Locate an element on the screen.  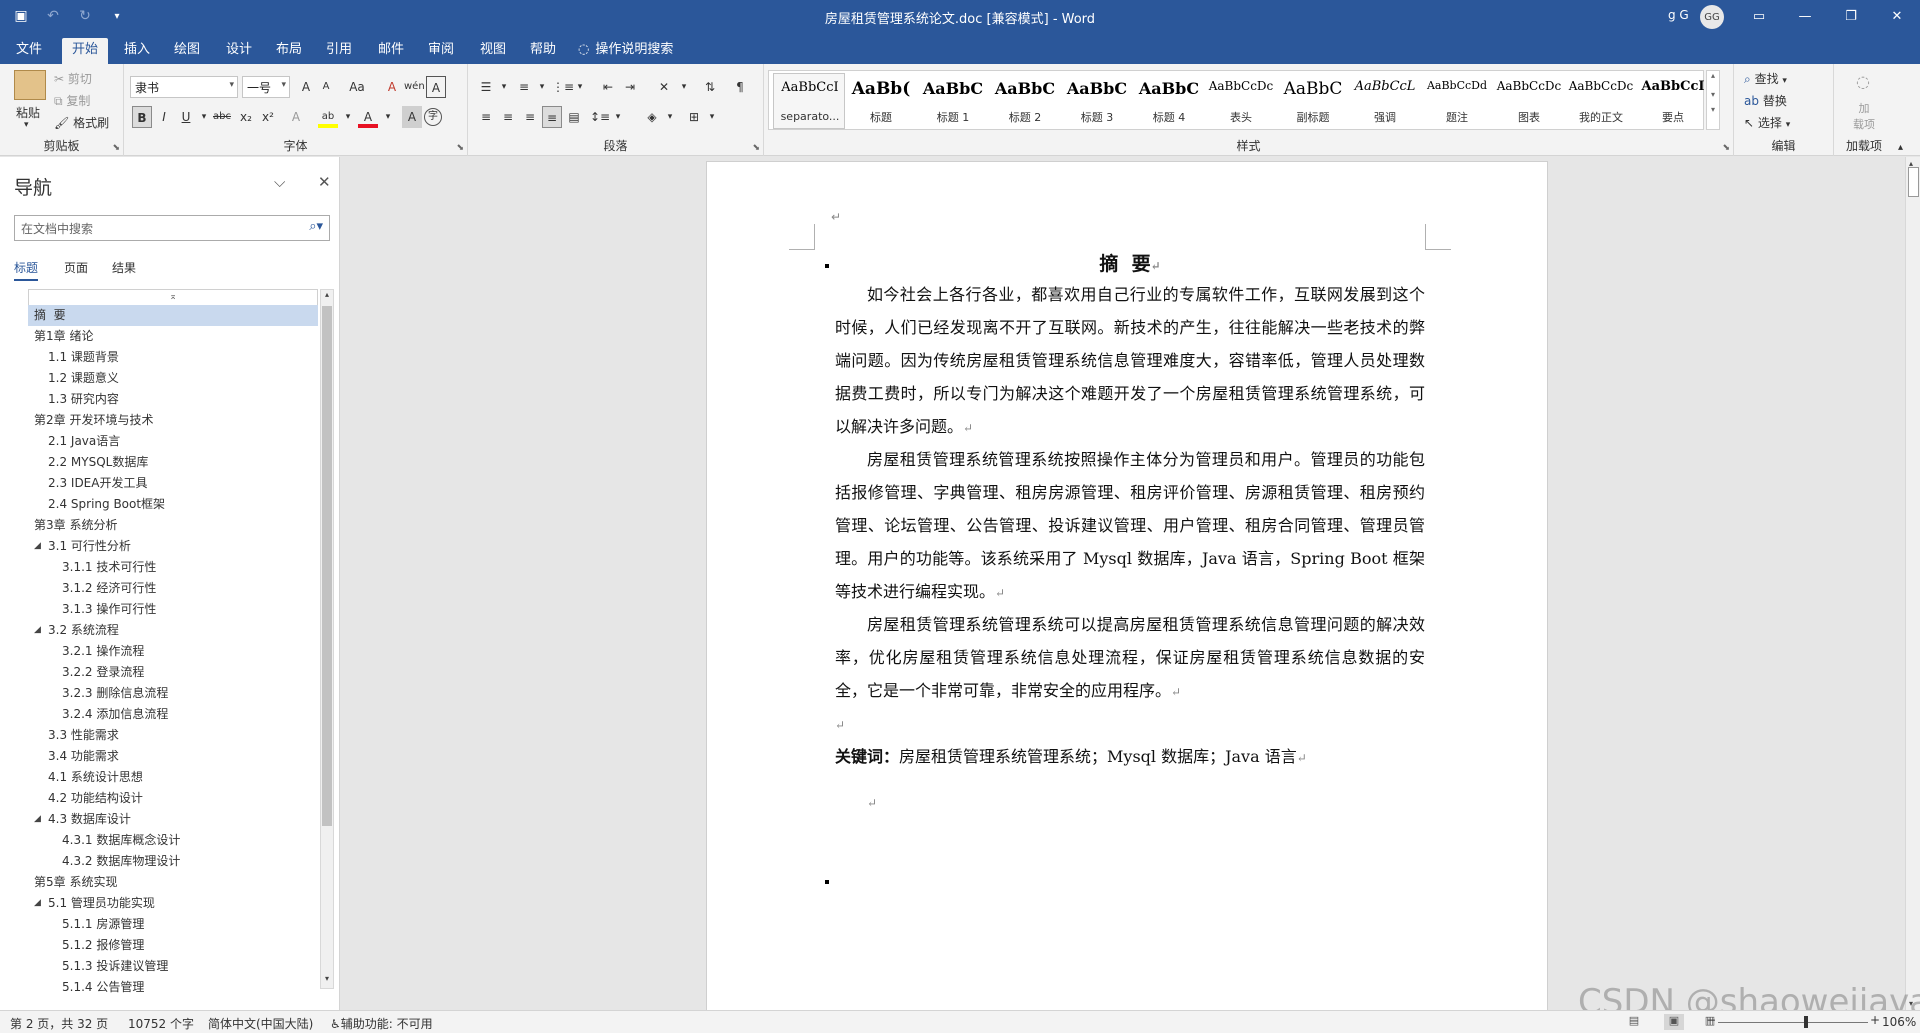
nav-heading-item: 1.3 研究内容 is located at coordinates (173, 399).